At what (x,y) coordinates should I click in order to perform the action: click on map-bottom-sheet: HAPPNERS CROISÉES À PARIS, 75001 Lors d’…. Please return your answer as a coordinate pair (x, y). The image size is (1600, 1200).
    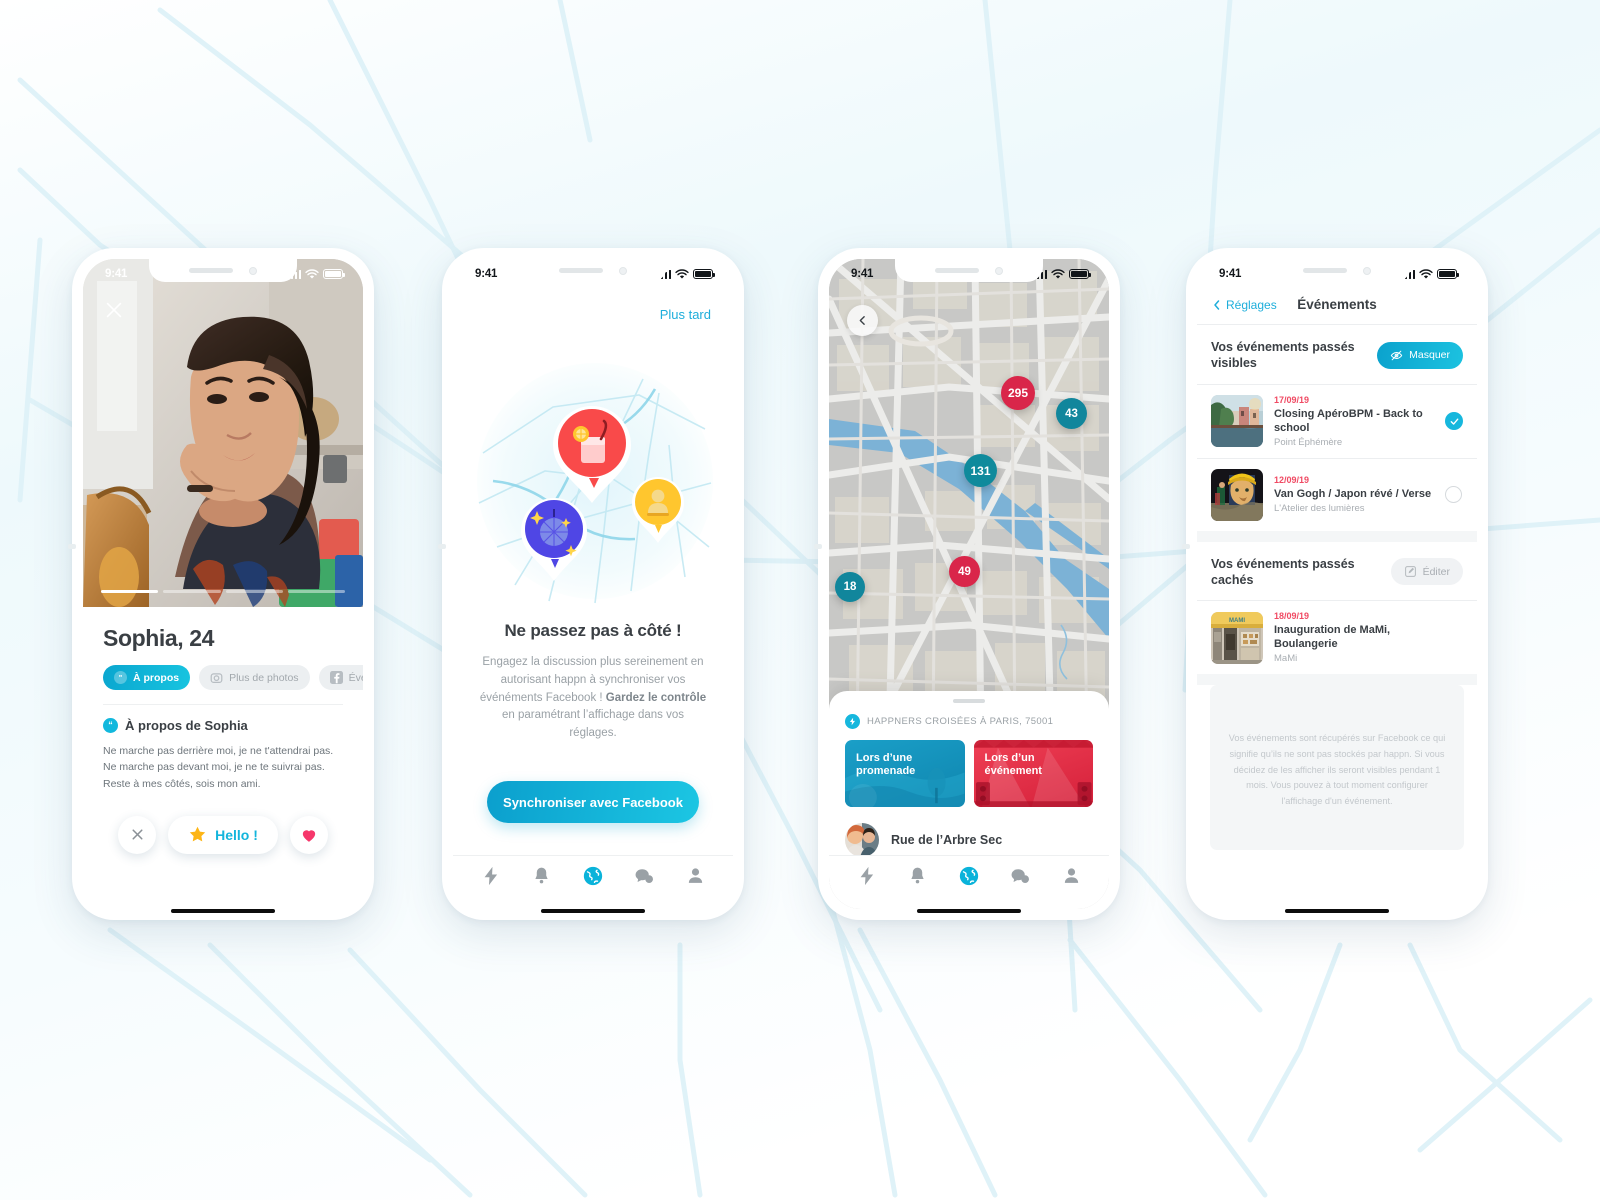
    Looking at the image, I should click on (969, 774).